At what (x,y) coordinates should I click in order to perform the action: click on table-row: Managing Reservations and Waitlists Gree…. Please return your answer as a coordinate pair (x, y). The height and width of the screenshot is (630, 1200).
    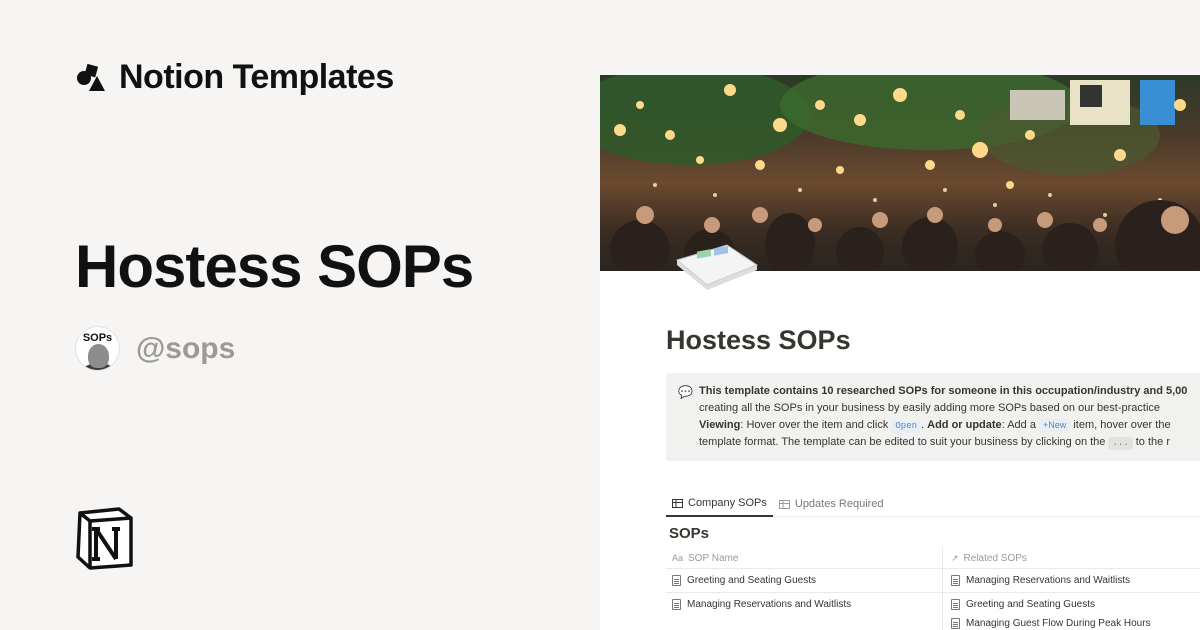
    Looking at the image, I should click on (933, 611).